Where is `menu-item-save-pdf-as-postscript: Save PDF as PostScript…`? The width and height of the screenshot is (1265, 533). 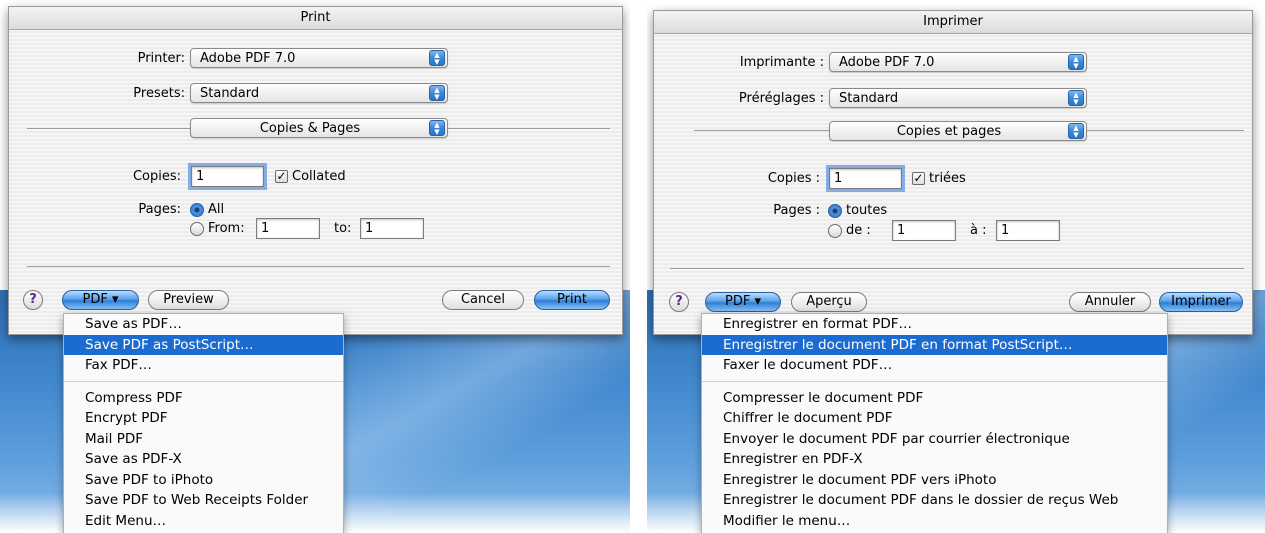
menu-item-save-pdf-as-postscript: Save PDF as PostScript… is located at coordinates (203, 344).